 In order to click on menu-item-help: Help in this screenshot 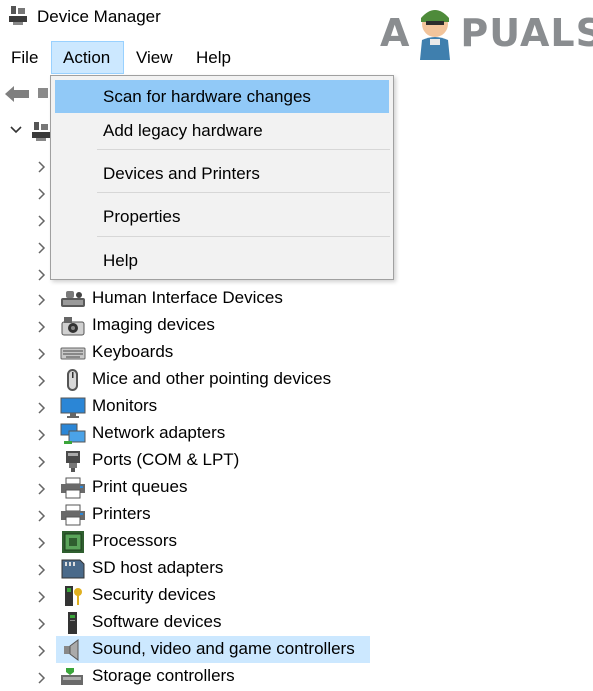, I will do `click(222, 260)`.